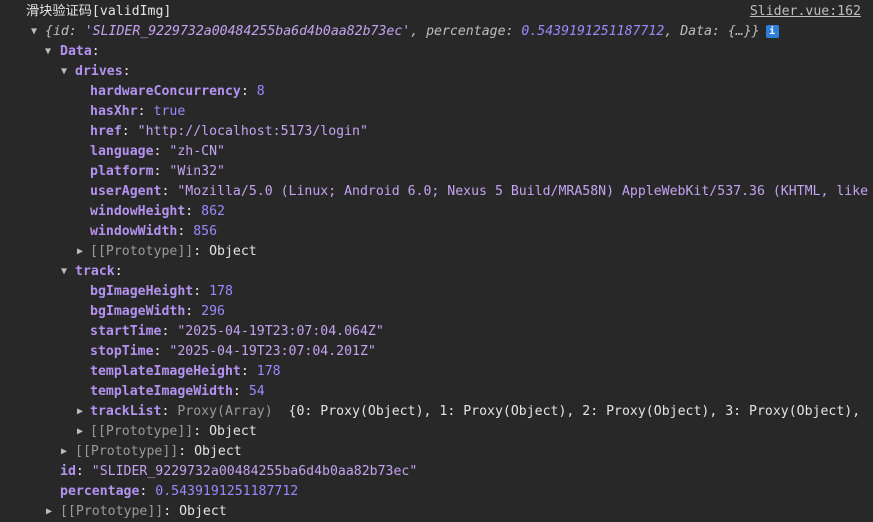  I want to click on tree-row: startTime: "2025-04-19T23:07:04.064Z", so click(237, 331).